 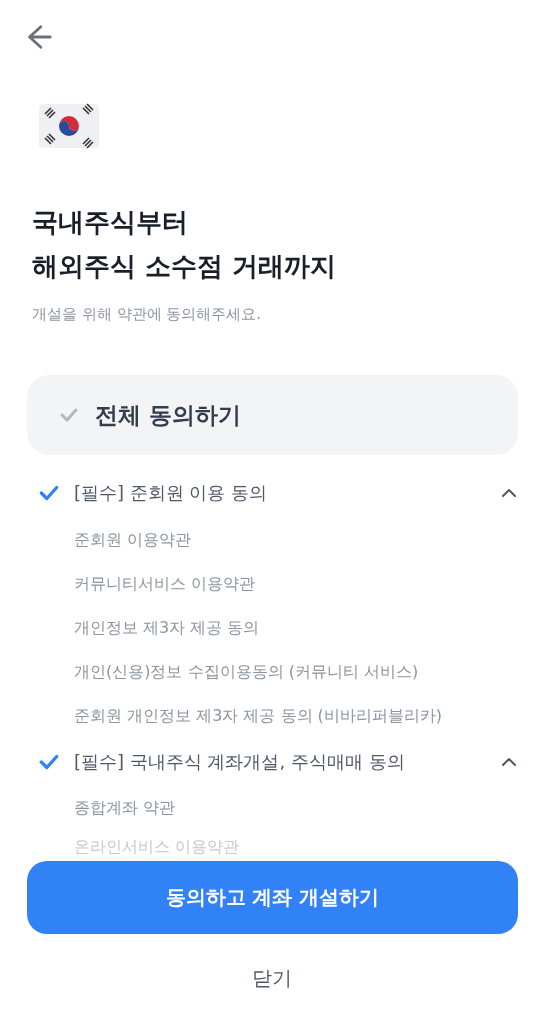 What do you see at coordinates (147, 314) in the screenshot?
I see `subtitle-text: 개설을 위해 약관에 동의해주세요.` at bounding box center [147, 314].